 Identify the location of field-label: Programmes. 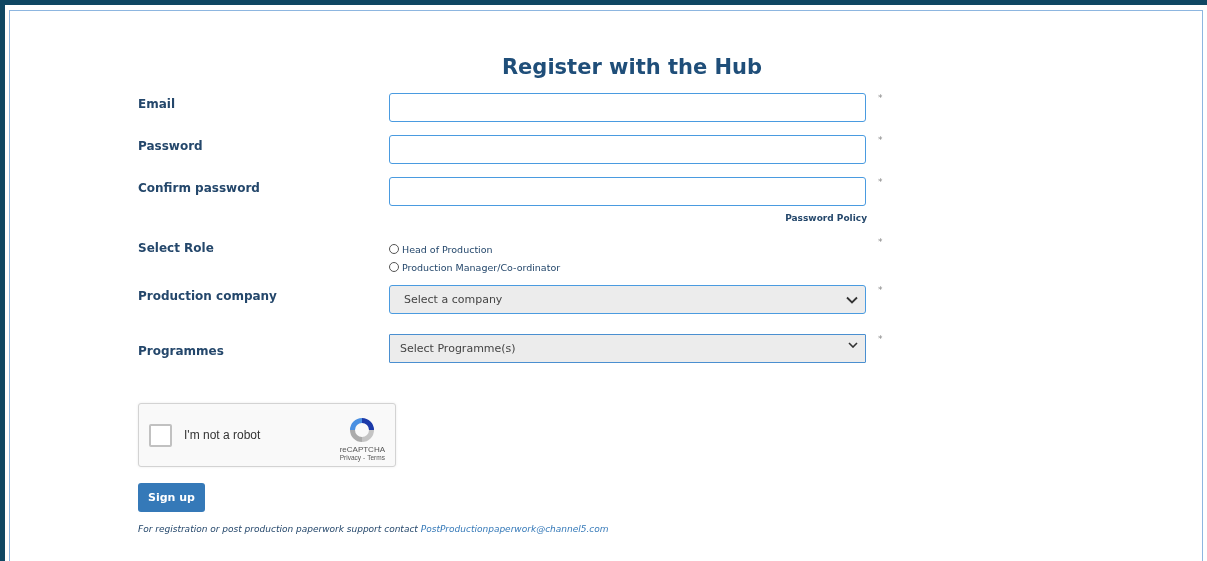
(181, 350).